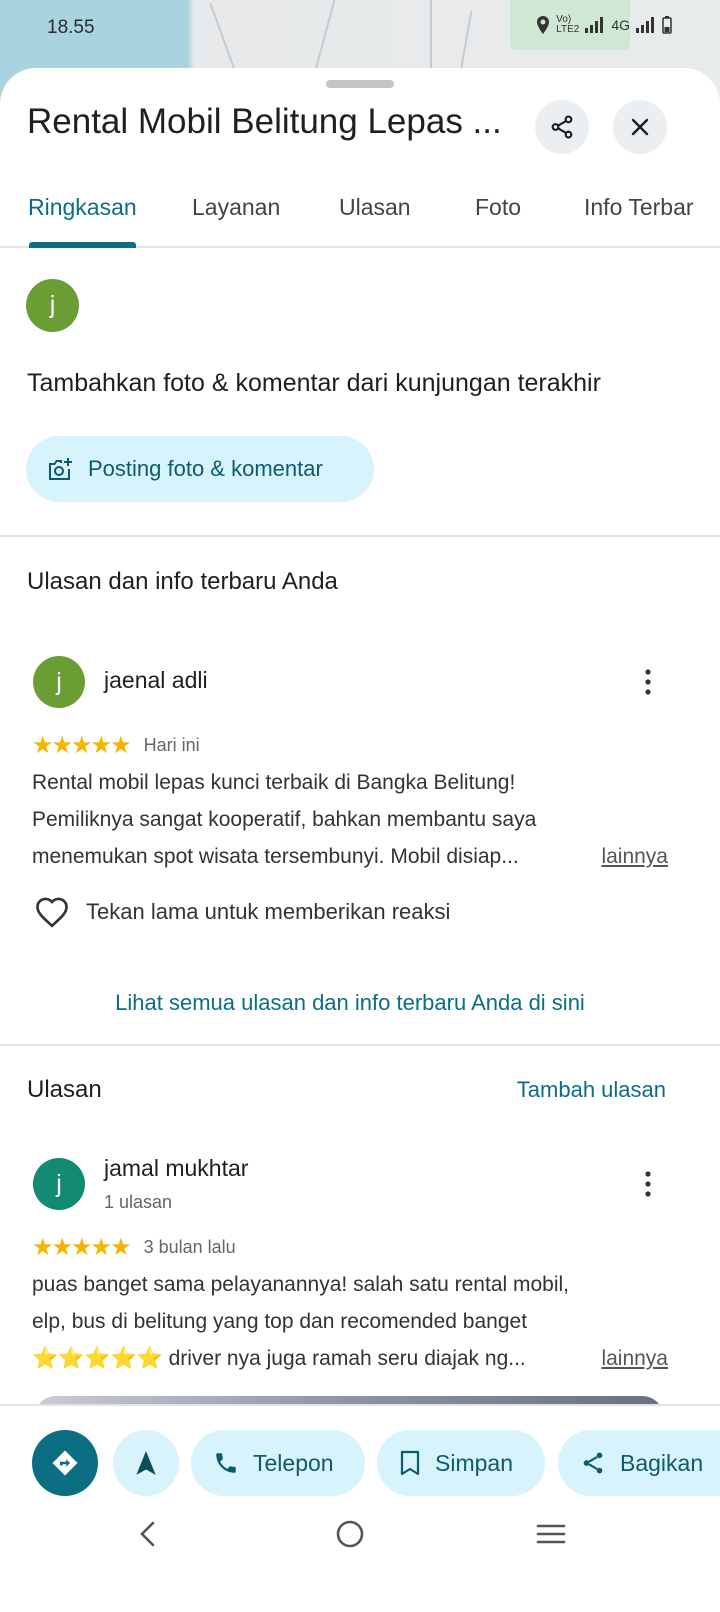 The width and height of the screenshot is (720, 1612). Describe the element at coordinates (293, 1462) in the screenshot. I see `call-label: Telepon` at that location.